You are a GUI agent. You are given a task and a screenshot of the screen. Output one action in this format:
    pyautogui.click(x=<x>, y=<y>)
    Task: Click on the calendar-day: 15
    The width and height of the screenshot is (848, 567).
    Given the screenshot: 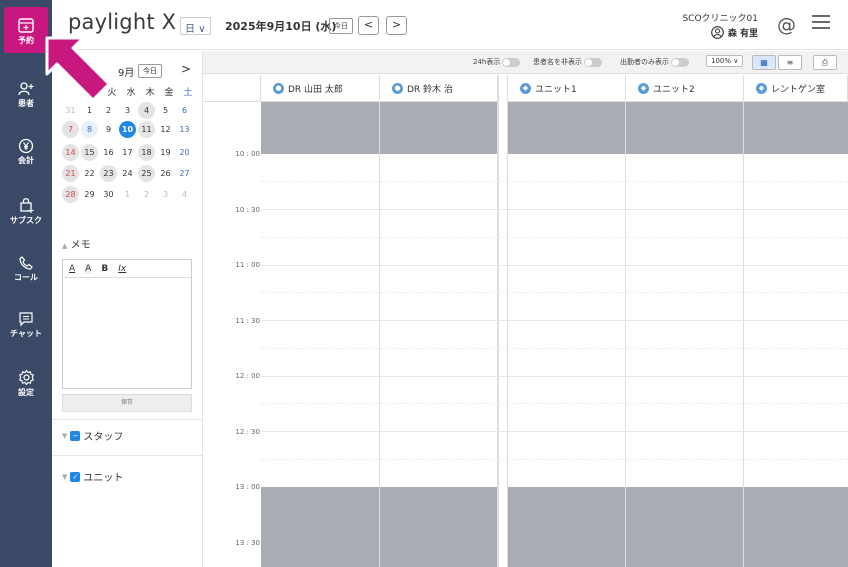 What is the action you would take?
    pyautogui.click(x=89, y=152)
    